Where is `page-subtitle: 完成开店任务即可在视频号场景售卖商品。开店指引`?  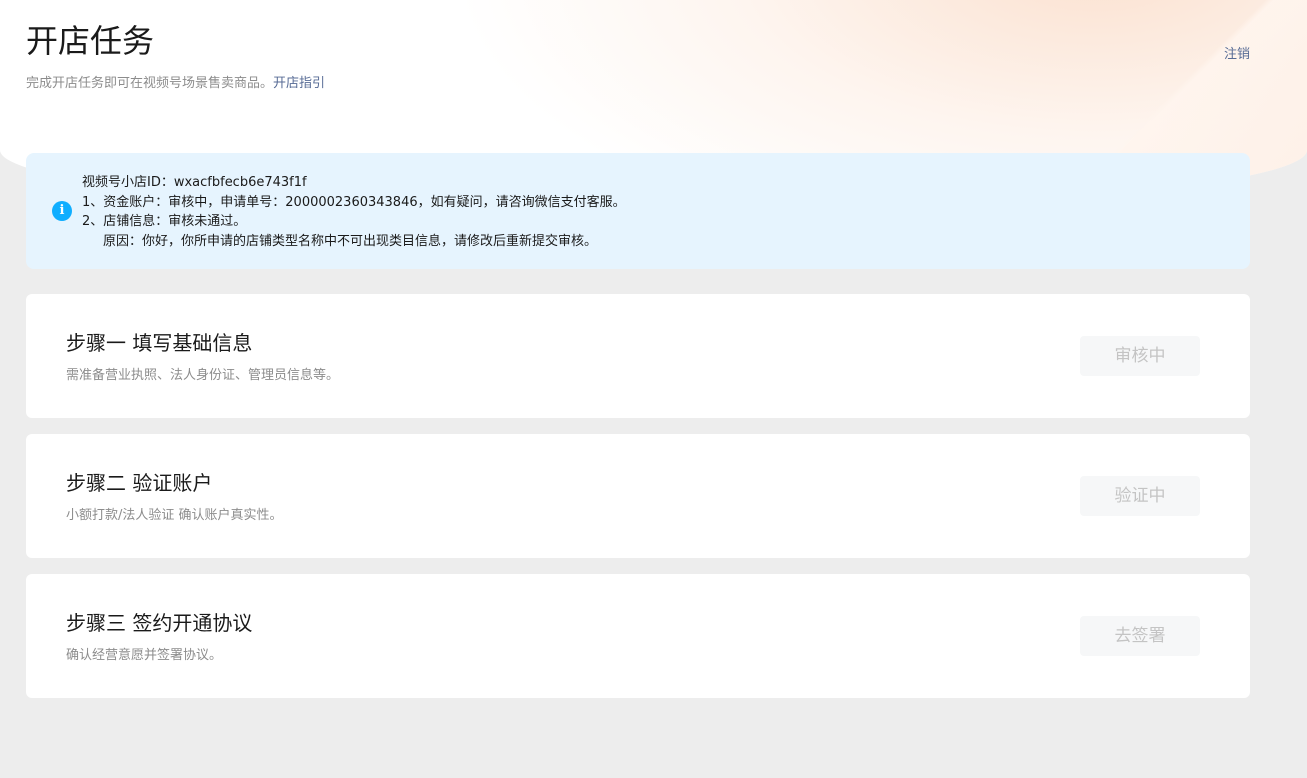 page-subtitle: 完成开店任务即可在视频号场景售卖商品。开店指引 is located at coordinates (175, 84).